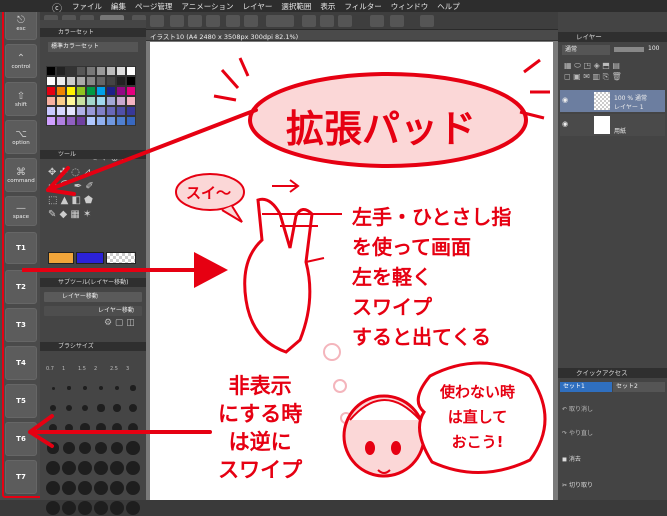 The image size is (667, 516). Describe the element at coordinates (432, 217) in the screenshot. I see `annotation-line: 左手・ひとさし指` at that location.